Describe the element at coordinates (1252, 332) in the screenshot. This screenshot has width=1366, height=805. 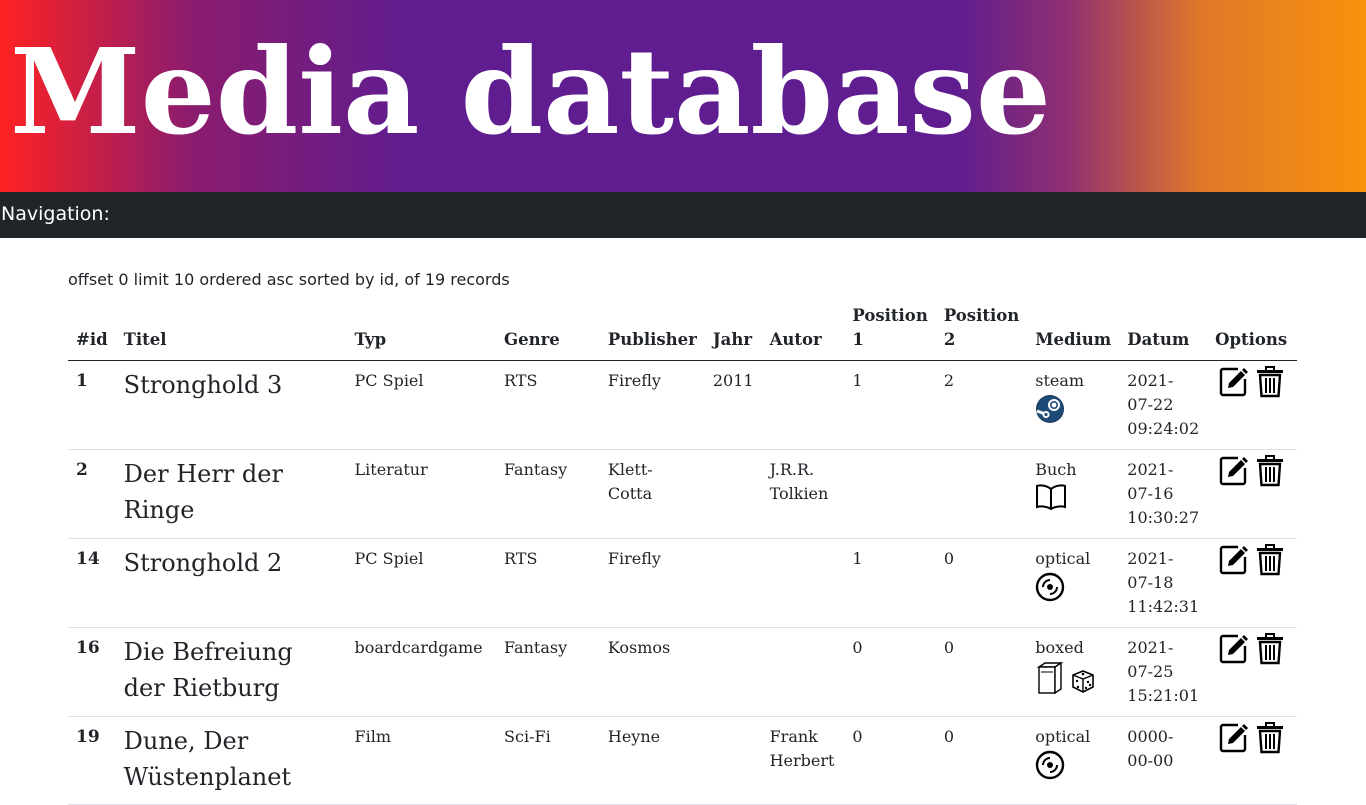
I see `column-header-options: Options` at that location.